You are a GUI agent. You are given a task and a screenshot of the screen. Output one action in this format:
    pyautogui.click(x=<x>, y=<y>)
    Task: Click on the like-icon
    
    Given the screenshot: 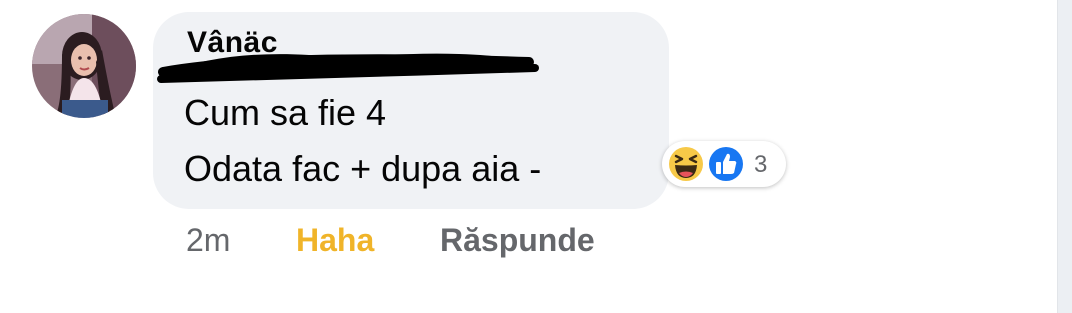 What is the action you would take?
    pyautogui.click(x=726, y=164)
    